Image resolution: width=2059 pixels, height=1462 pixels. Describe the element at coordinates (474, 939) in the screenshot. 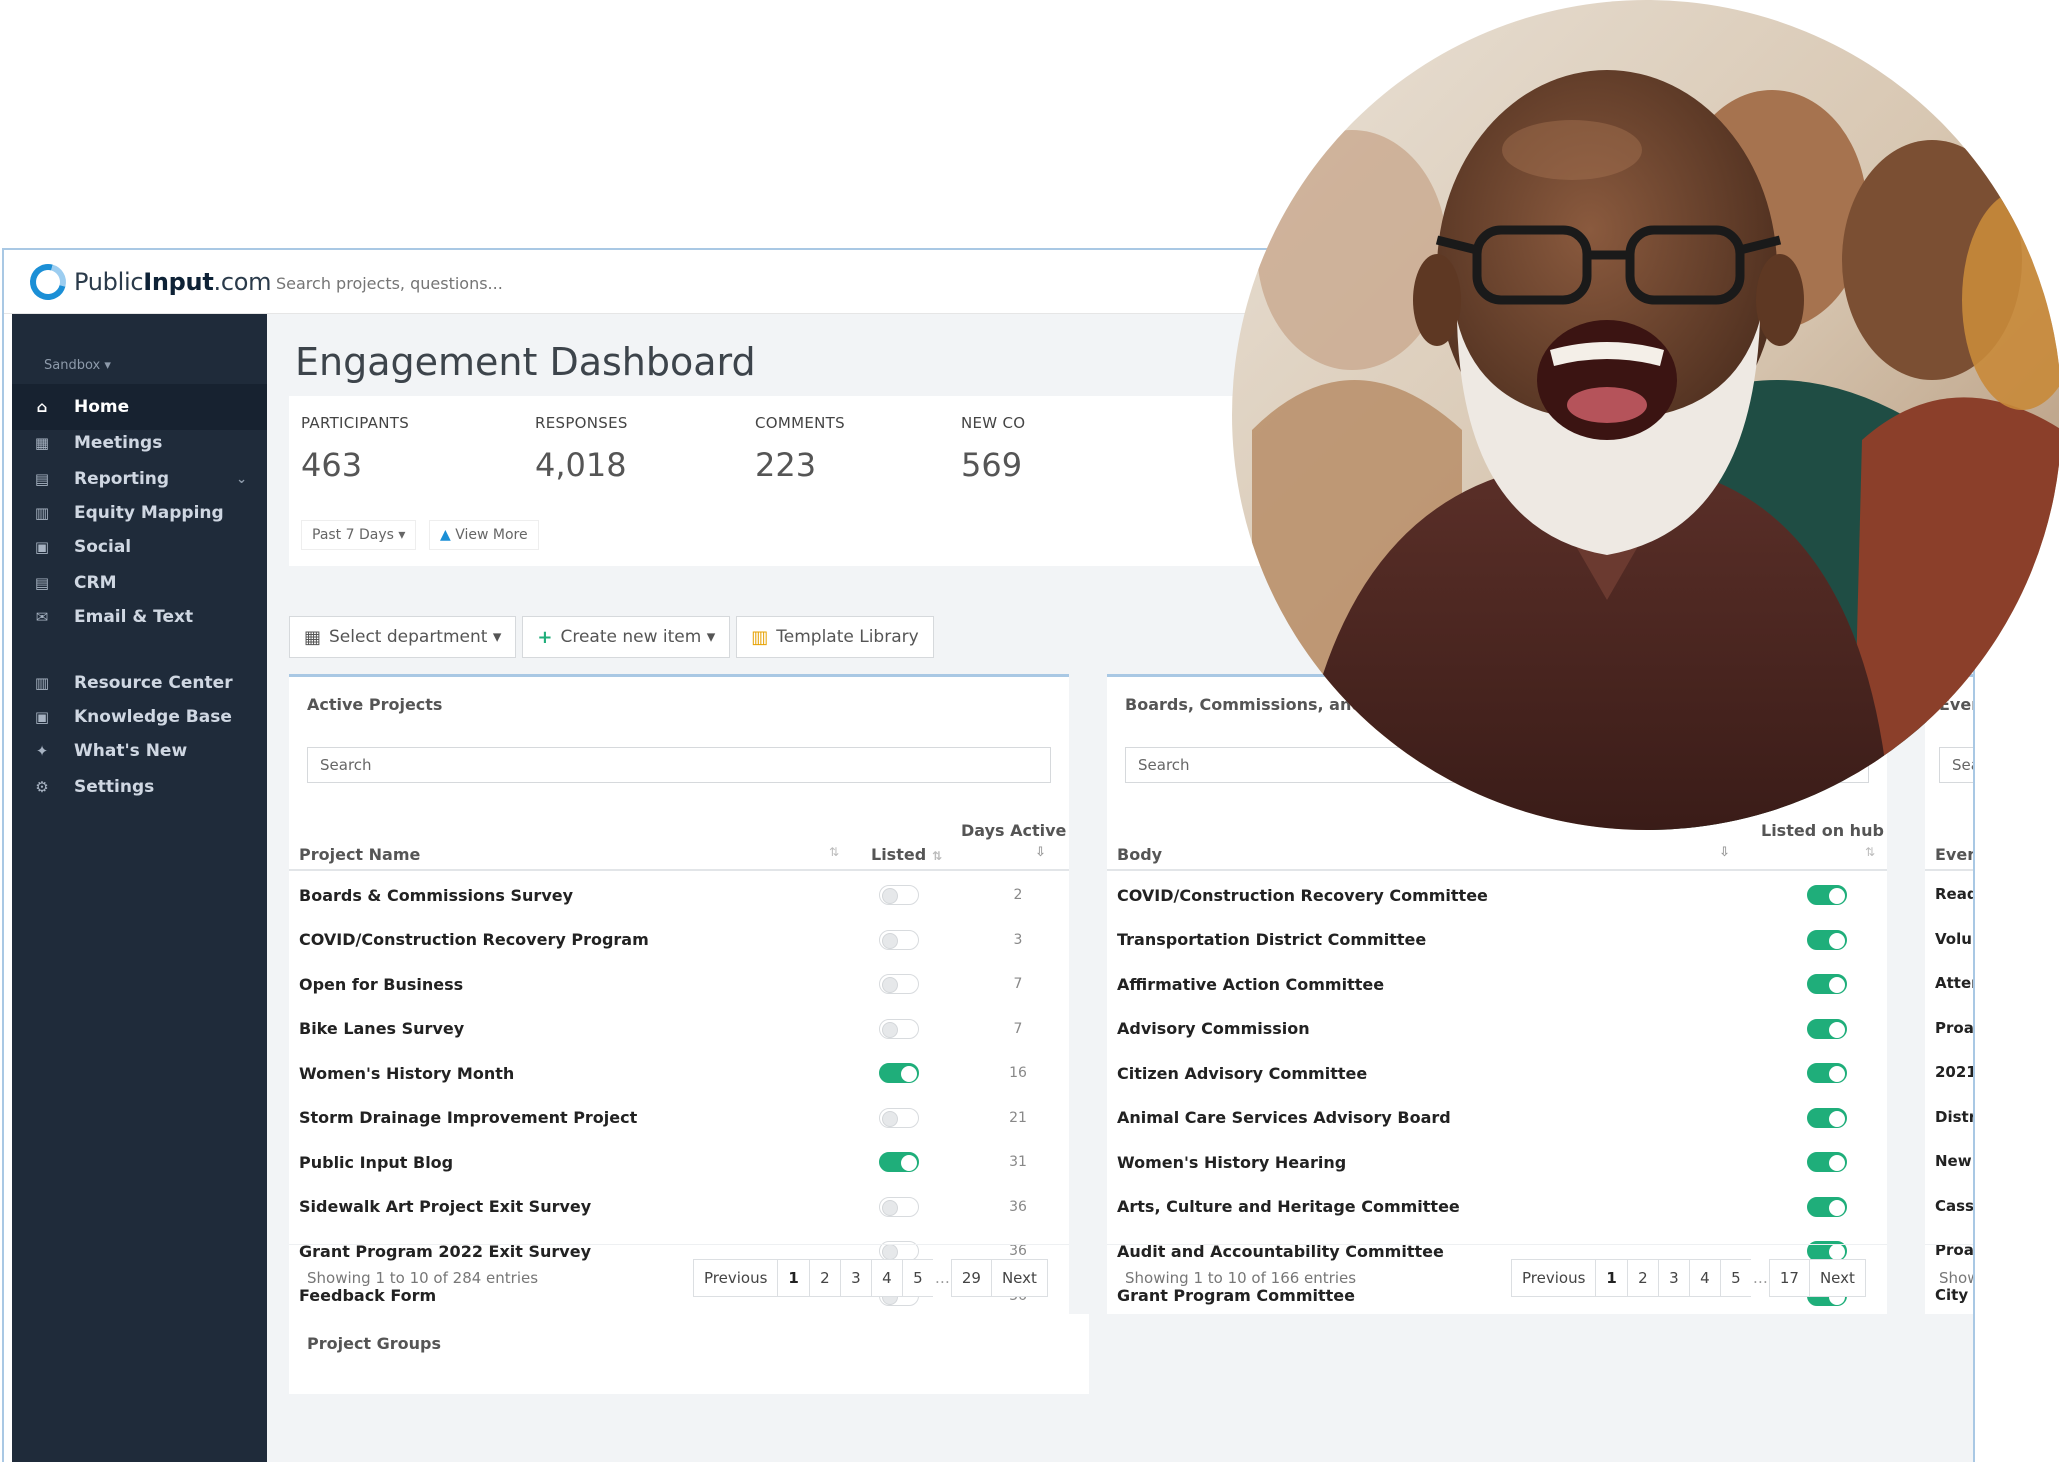

I see `row-name: COVID/Construction Recovery Program` at that location.